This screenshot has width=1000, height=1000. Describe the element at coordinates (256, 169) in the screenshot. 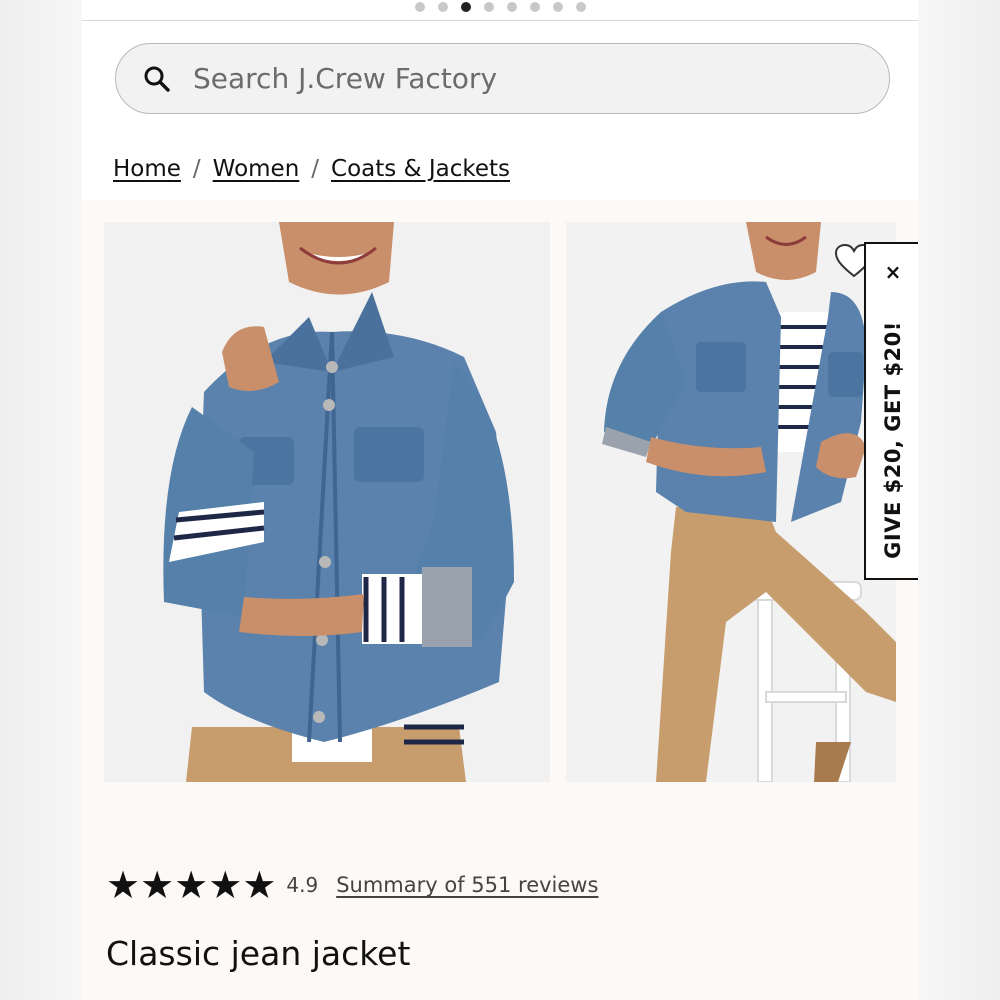

I see `breadcrumb-women: Women` at that location.